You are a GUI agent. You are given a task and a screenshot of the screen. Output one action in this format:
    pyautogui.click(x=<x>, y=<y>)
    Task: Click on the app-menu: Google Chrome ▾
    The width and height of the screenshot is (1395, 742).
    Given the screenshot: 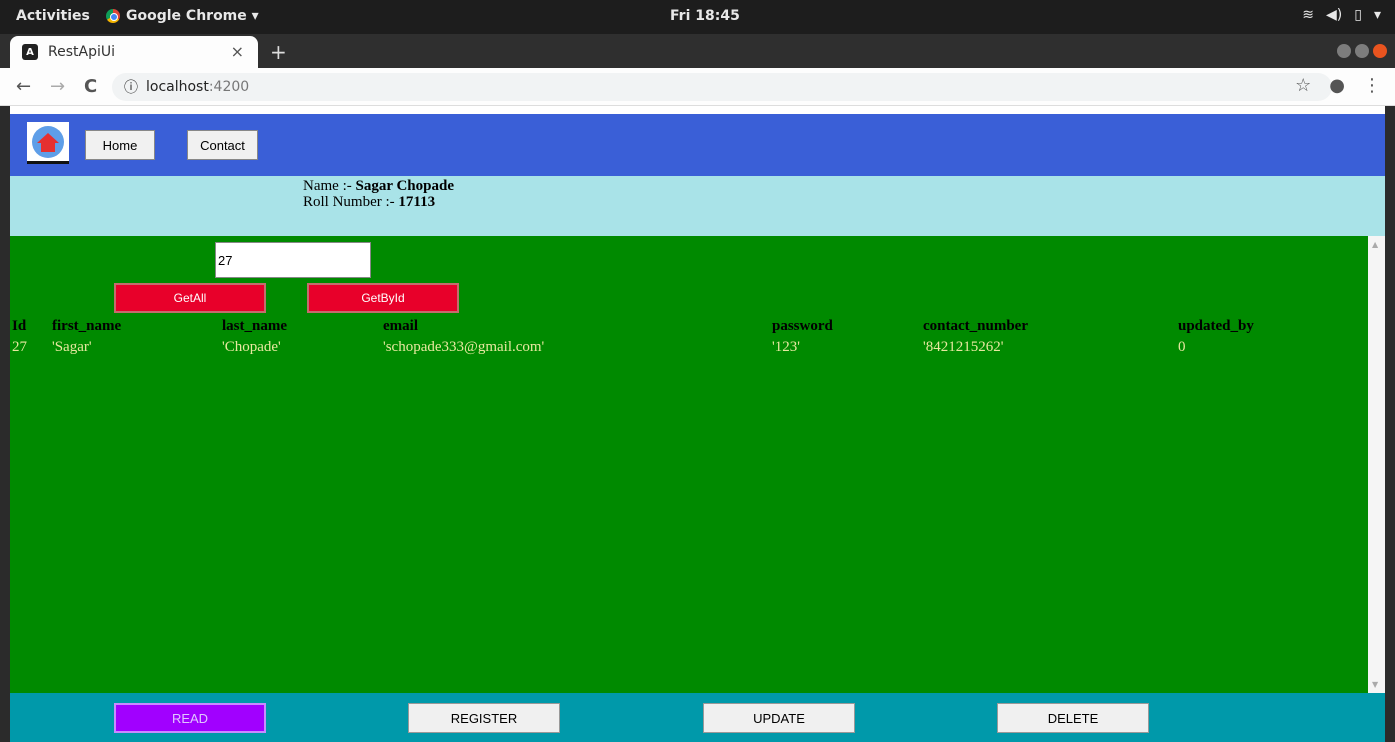 What is the action you would take?
    pyautogui.click(x=182, y=16)
    